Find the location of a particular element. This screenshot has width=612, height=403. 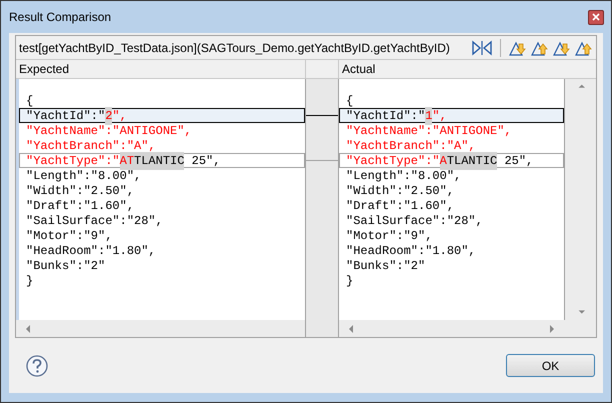

close-button is located at coordinates (596, 17).